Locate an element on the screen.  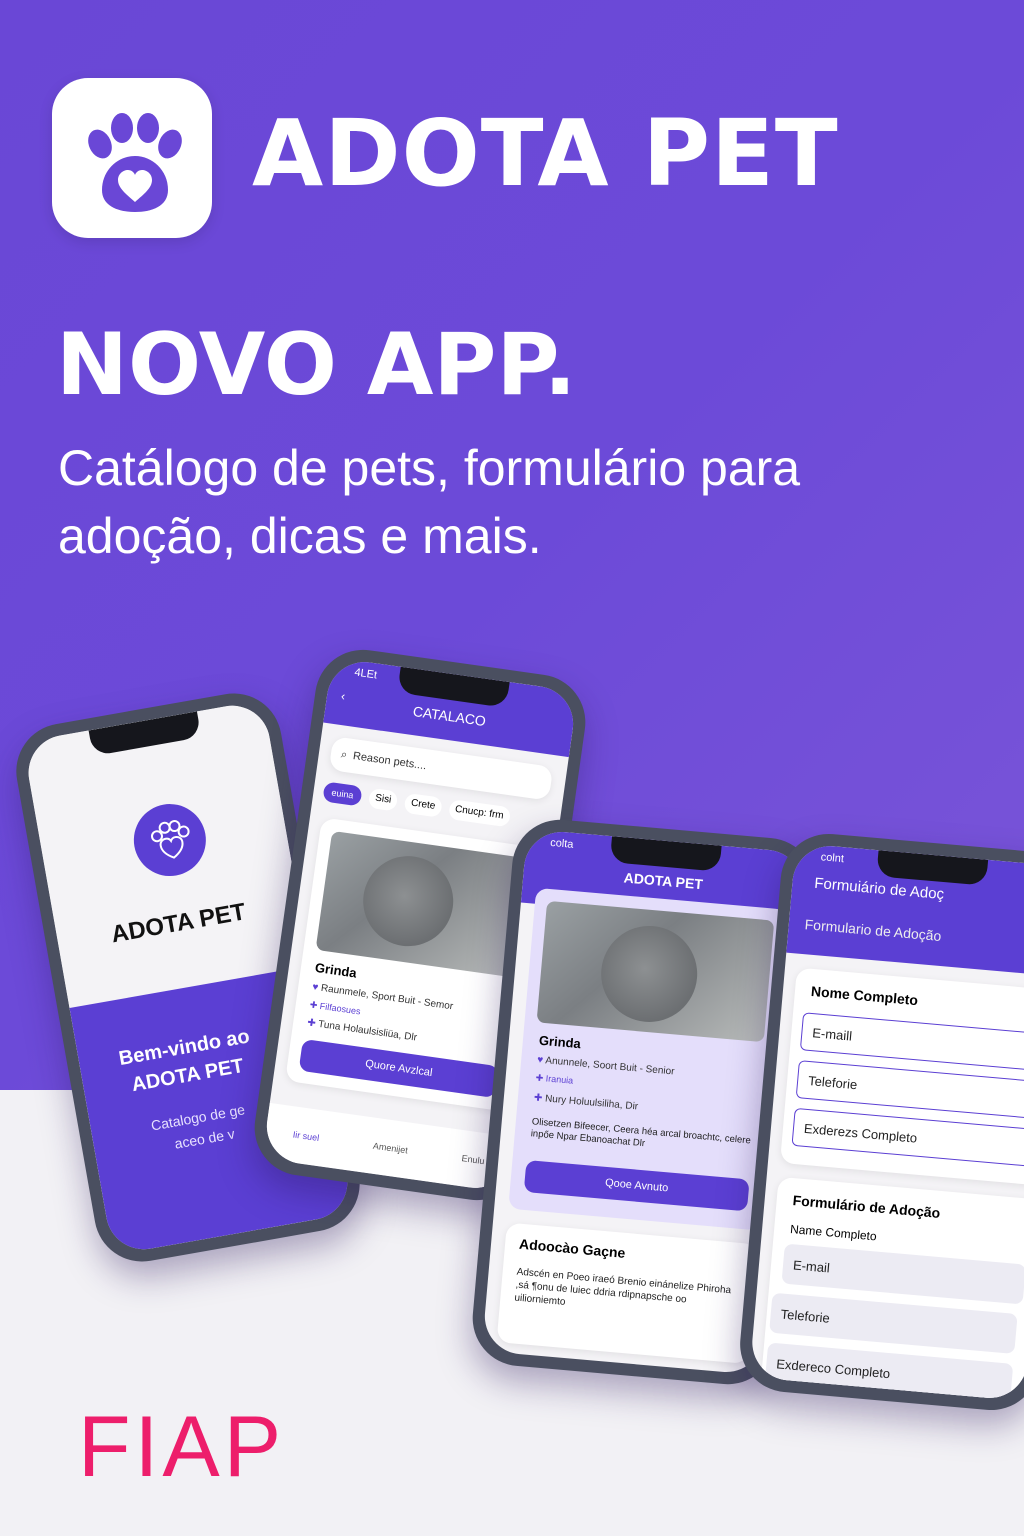
adopt-button: Qooe Avnuto is located at coordinates (636, 1185).